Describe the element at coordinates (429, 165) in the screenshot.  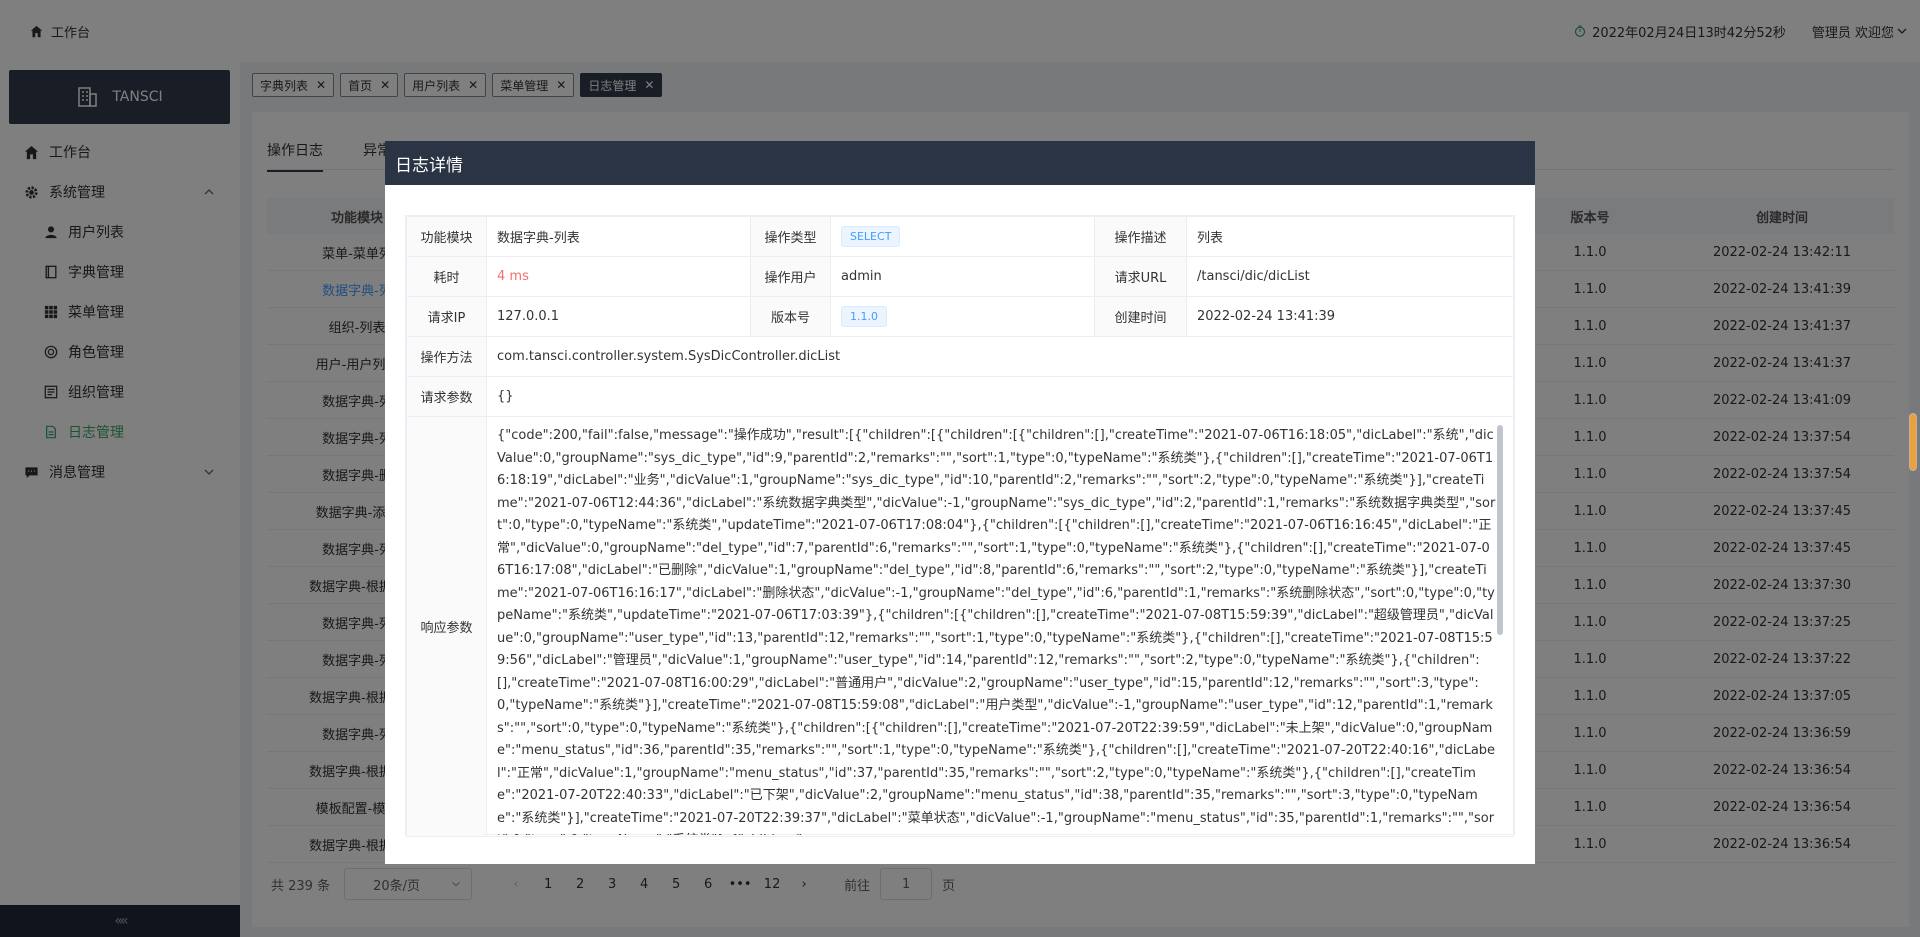
I see `dialog-title: 日志详情` at that location.